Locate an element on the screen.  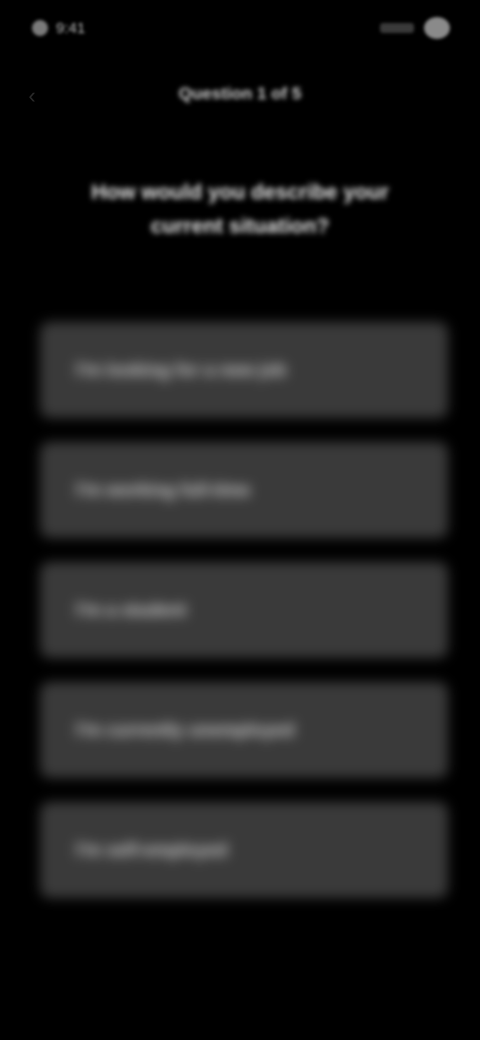
status-indicator-icon is located at coordinates (40, 28).